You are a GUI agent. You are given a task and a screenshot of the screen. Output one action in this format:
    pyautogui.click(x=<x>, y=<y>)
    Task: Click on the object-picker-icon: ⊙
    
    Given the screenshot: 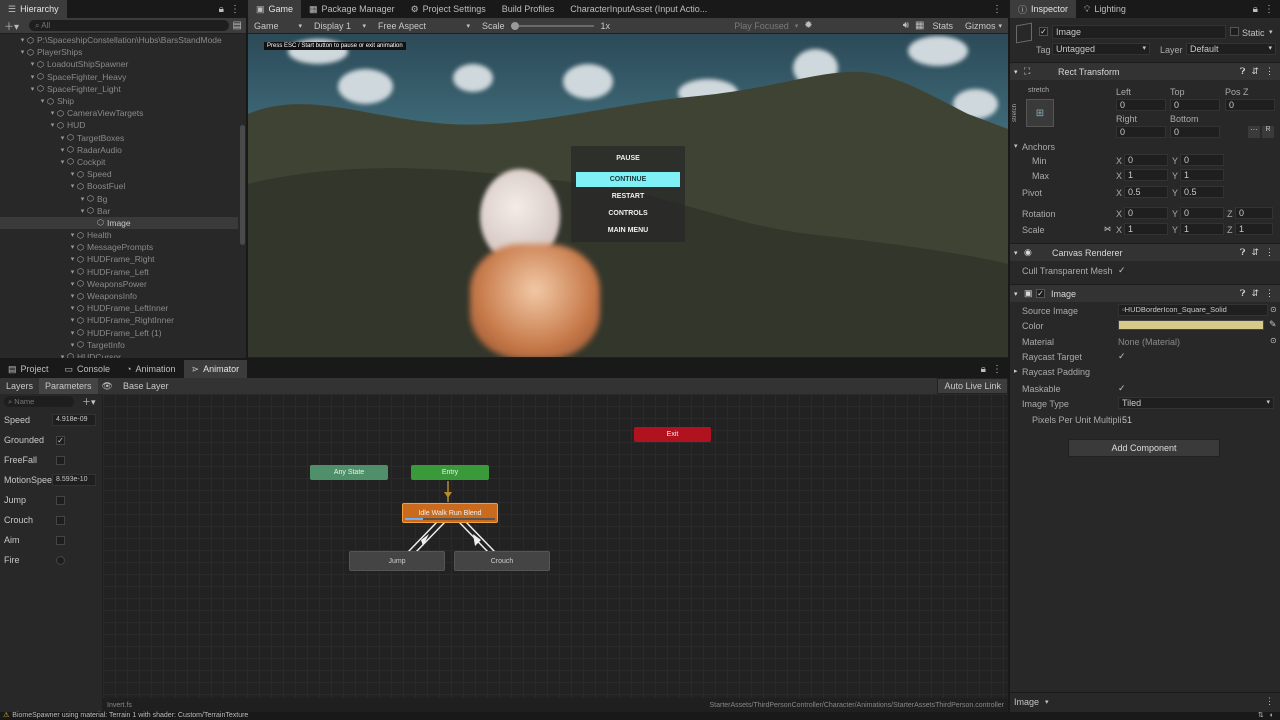 What is the action you would take?
    pyautogui.click(x=1273, y=309)
    